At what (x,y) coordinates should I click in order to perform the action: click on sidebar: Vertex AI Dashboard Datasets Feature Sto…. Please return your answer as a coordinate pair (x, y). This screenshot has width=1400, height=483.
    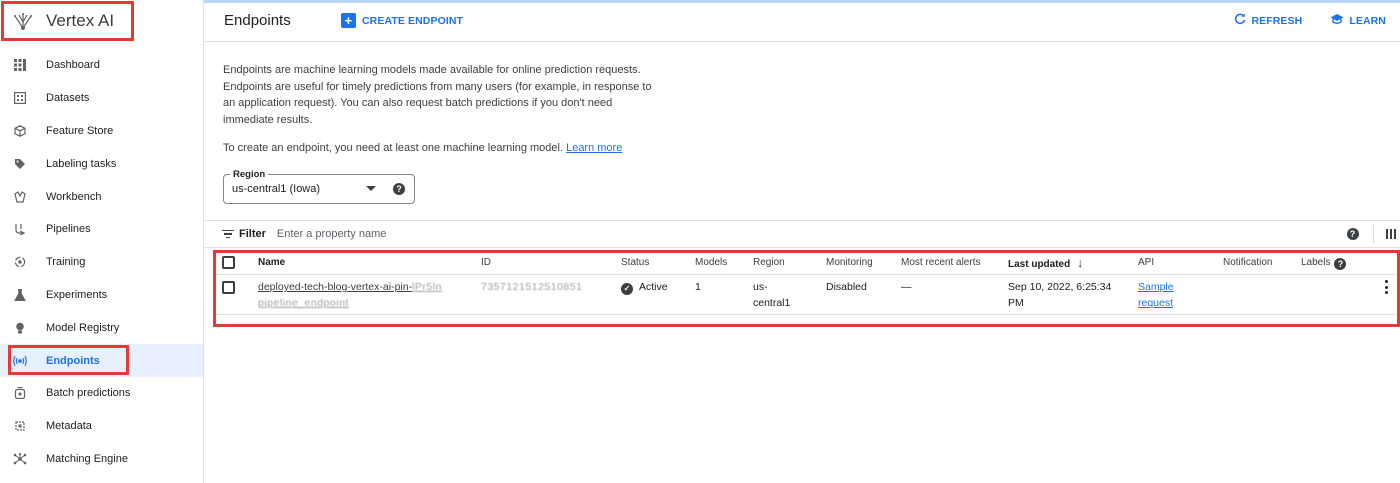
    Looking at the image, I should click on (102, 241).